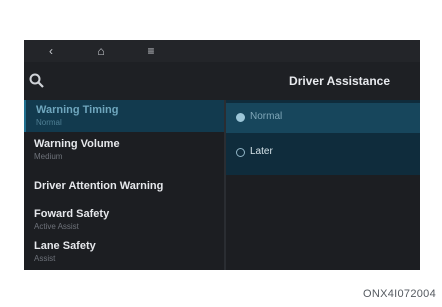 The height and width of the screenshot is (307, 442). I want to click on option-label: Later, so click(261, 151).